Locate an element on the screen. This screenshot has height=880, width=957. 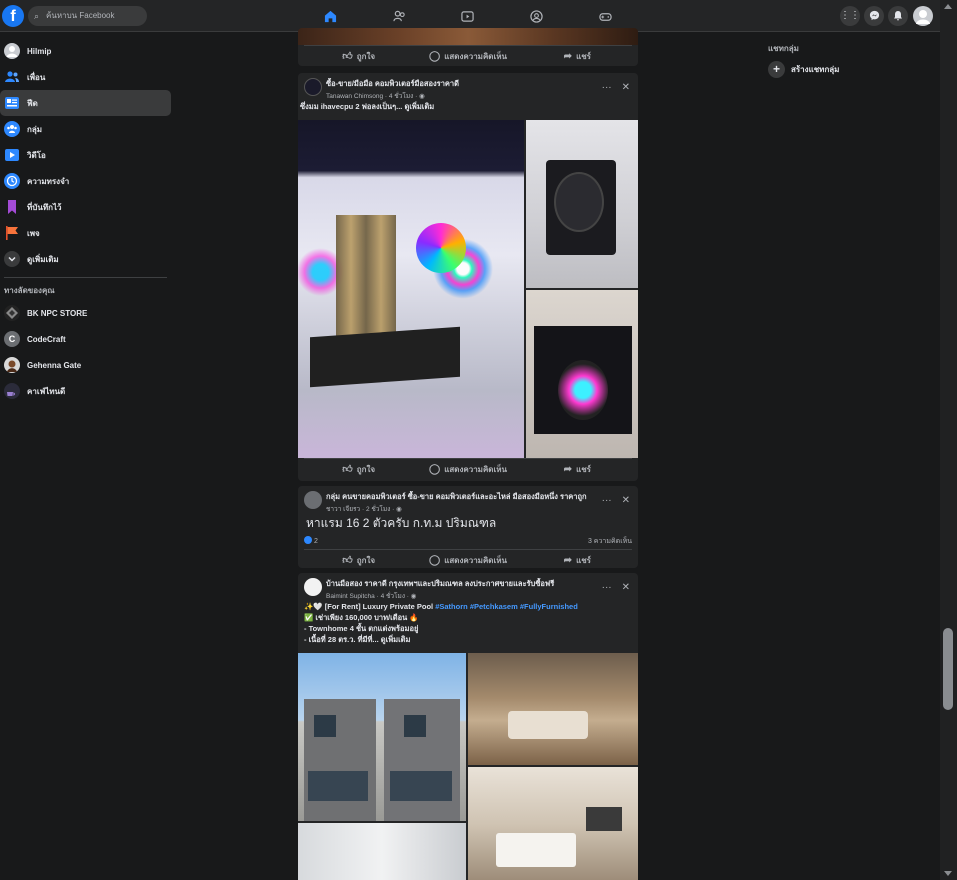
sidebar-item-label: วิดีโอ is located at coordinates (36, 155).